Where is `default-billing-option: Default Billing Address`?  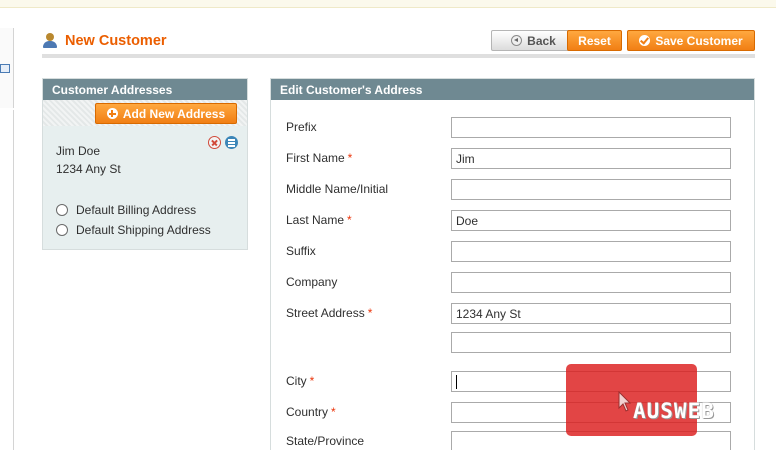 default-billing-option: Default Billing Address is located at coordinates (126, 210).